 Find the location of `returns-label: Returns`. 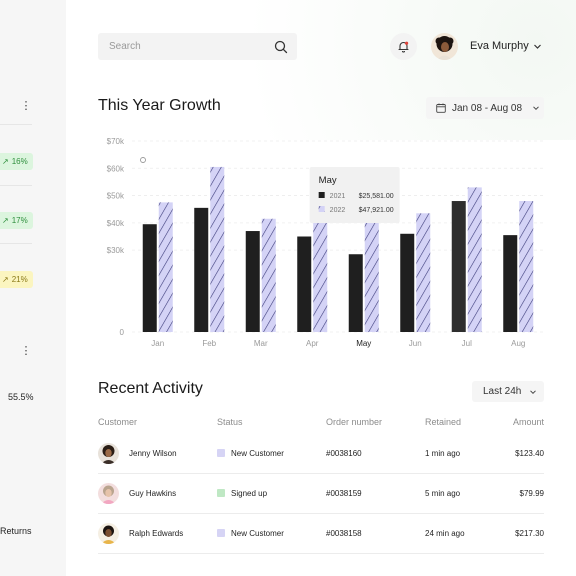

returns-label: Returns is located at coordinates (16, 531).